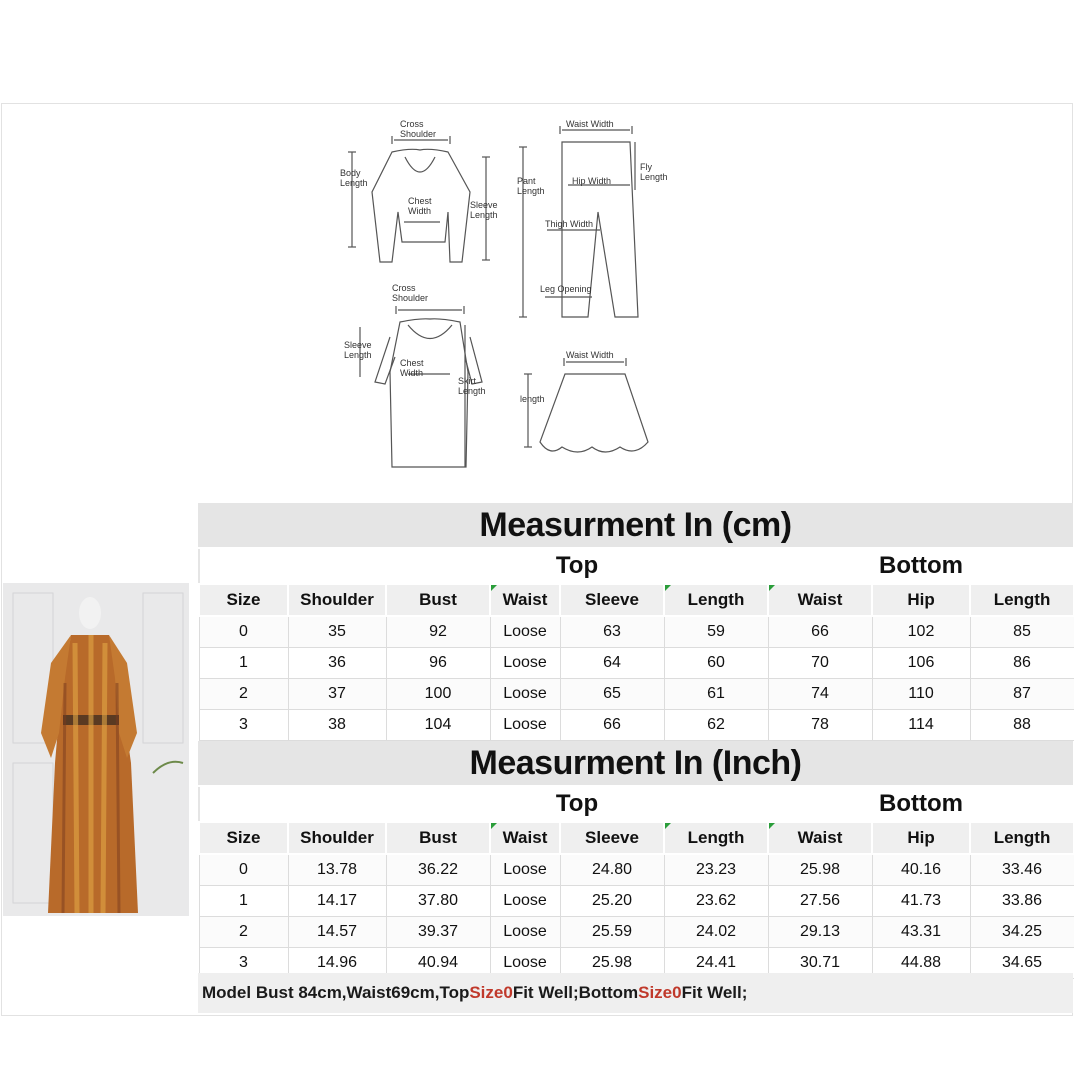 This screenshot has width=1074, height=1074. I want to click on table-cell: 24.80, so click(612, 869).